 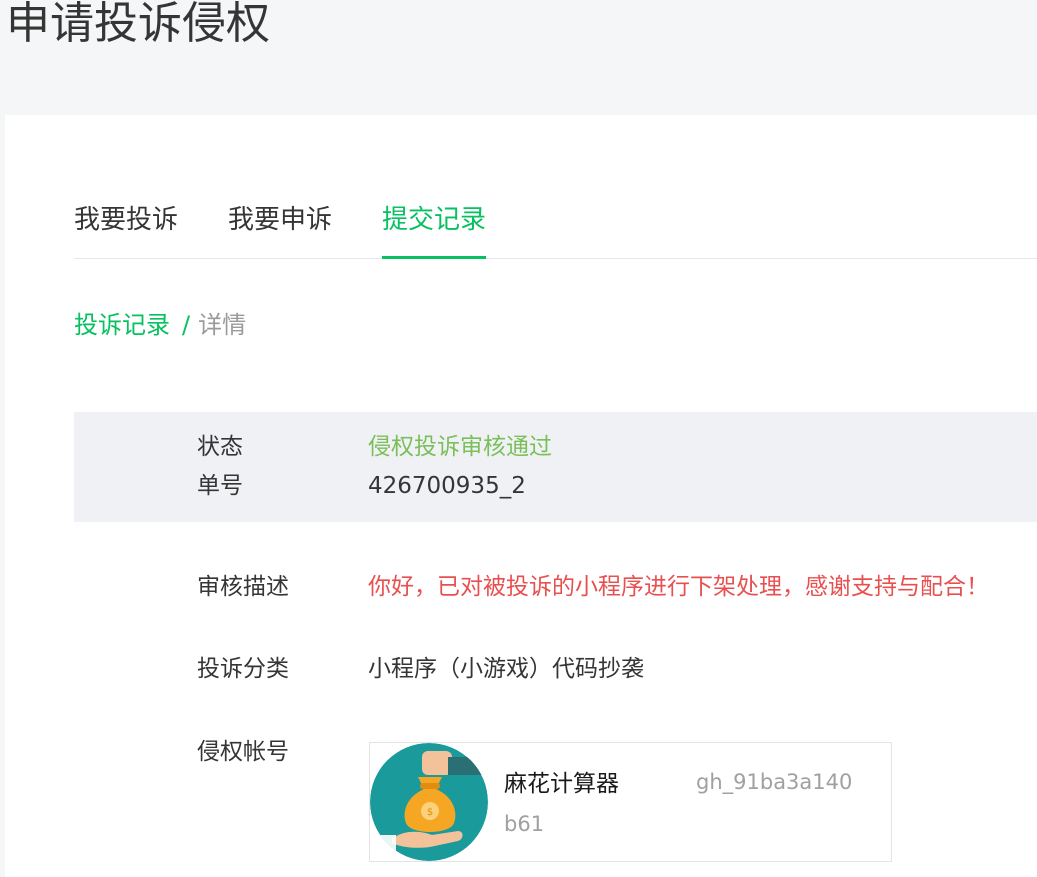 I want to click on status-label: 状态, so click(x=220, y=447).